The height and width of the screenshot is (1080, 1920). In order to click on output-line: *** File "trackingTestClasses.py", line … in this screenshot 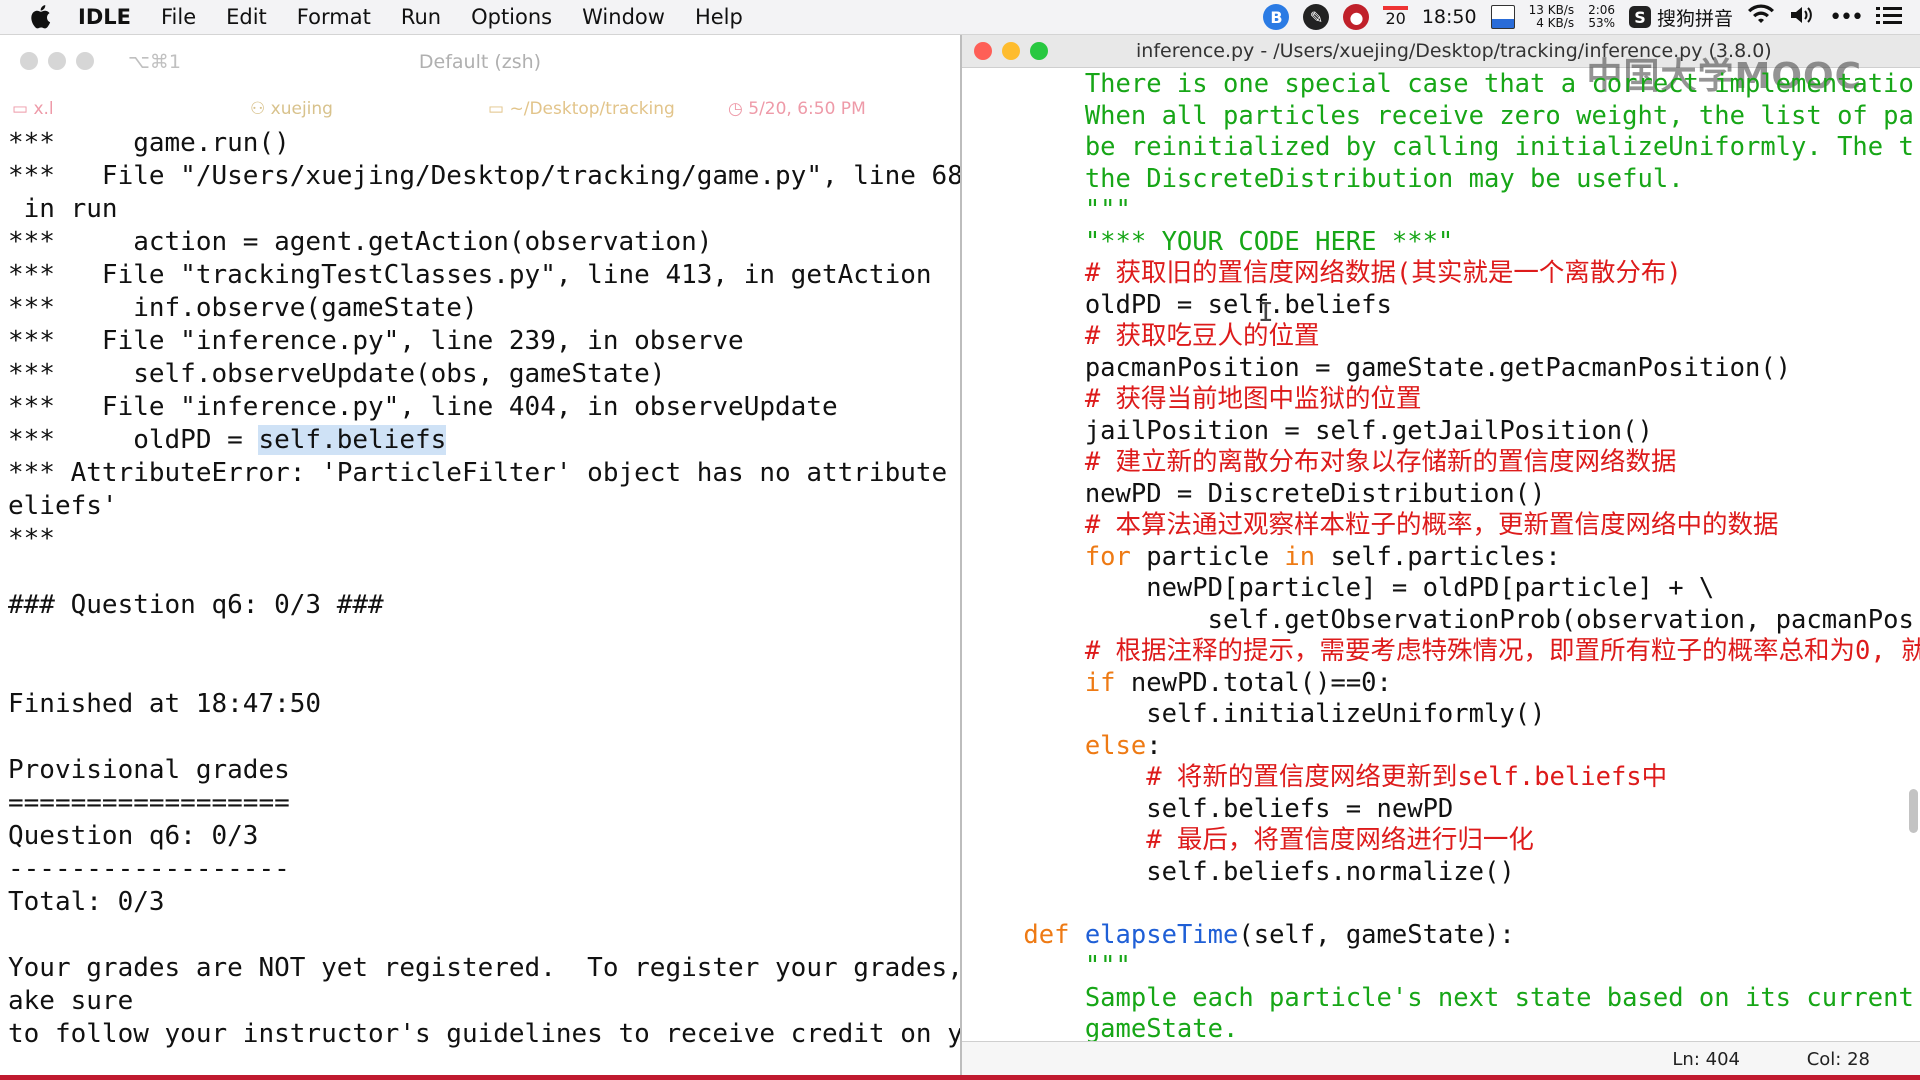, I will do `click(470, 275)`.